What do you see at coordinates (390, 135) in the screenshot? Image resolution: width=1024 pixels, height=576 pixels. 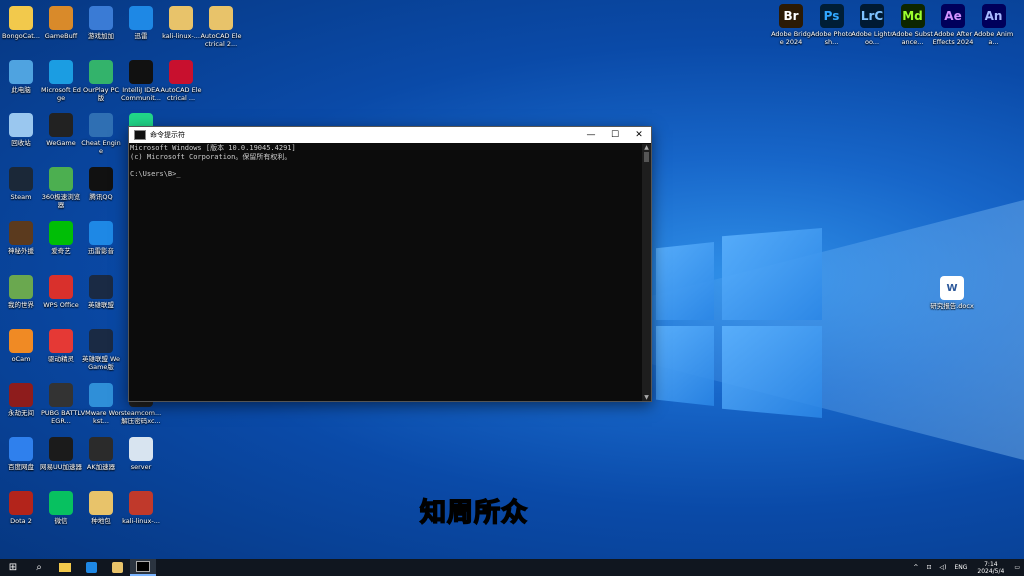 I see `window-titlebar: 命令提示符 — ☐ ✕` at bounding box center [390, 135].